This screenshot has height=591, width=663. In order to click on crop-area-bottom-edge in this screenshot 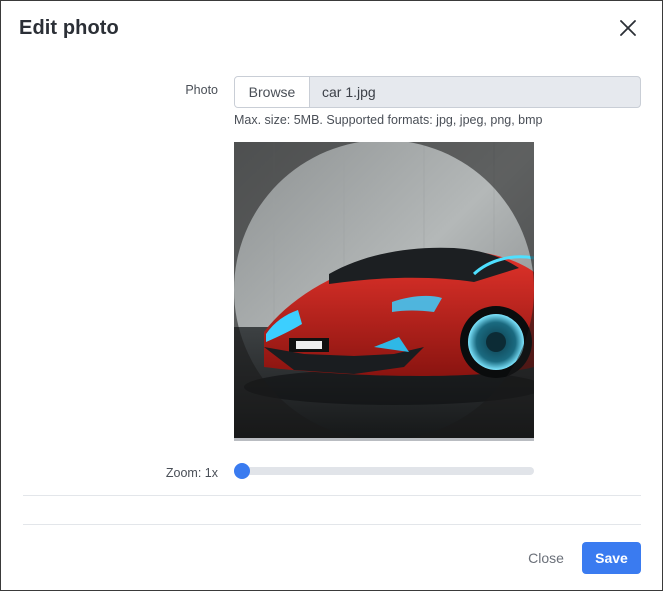, I will do `click(384, 439)`.